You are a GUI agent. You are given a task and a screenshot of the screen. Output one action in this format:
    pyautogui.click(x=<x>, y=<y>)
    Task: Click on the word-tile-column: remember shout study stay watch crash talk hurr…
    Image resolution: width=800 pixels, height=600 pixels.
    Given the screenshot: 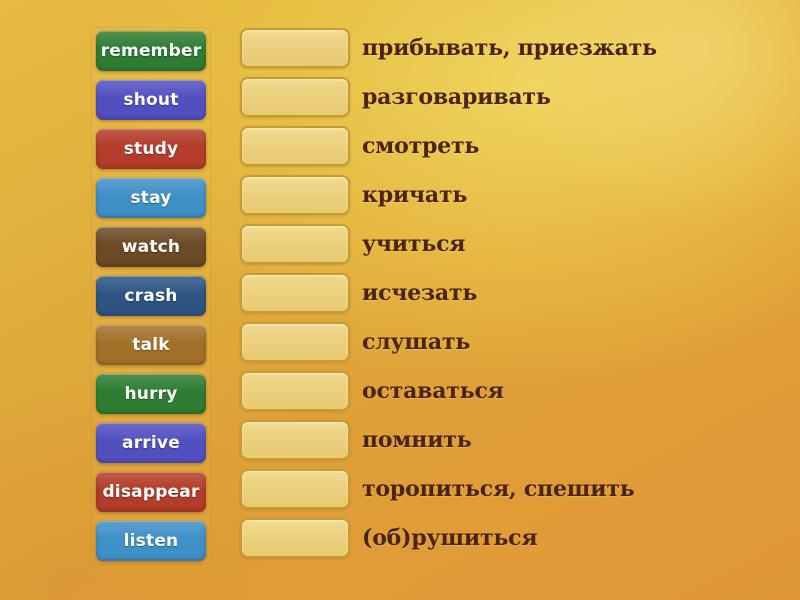 What is the action you would take?
    pyautogui.click(x=151, y=296)
    